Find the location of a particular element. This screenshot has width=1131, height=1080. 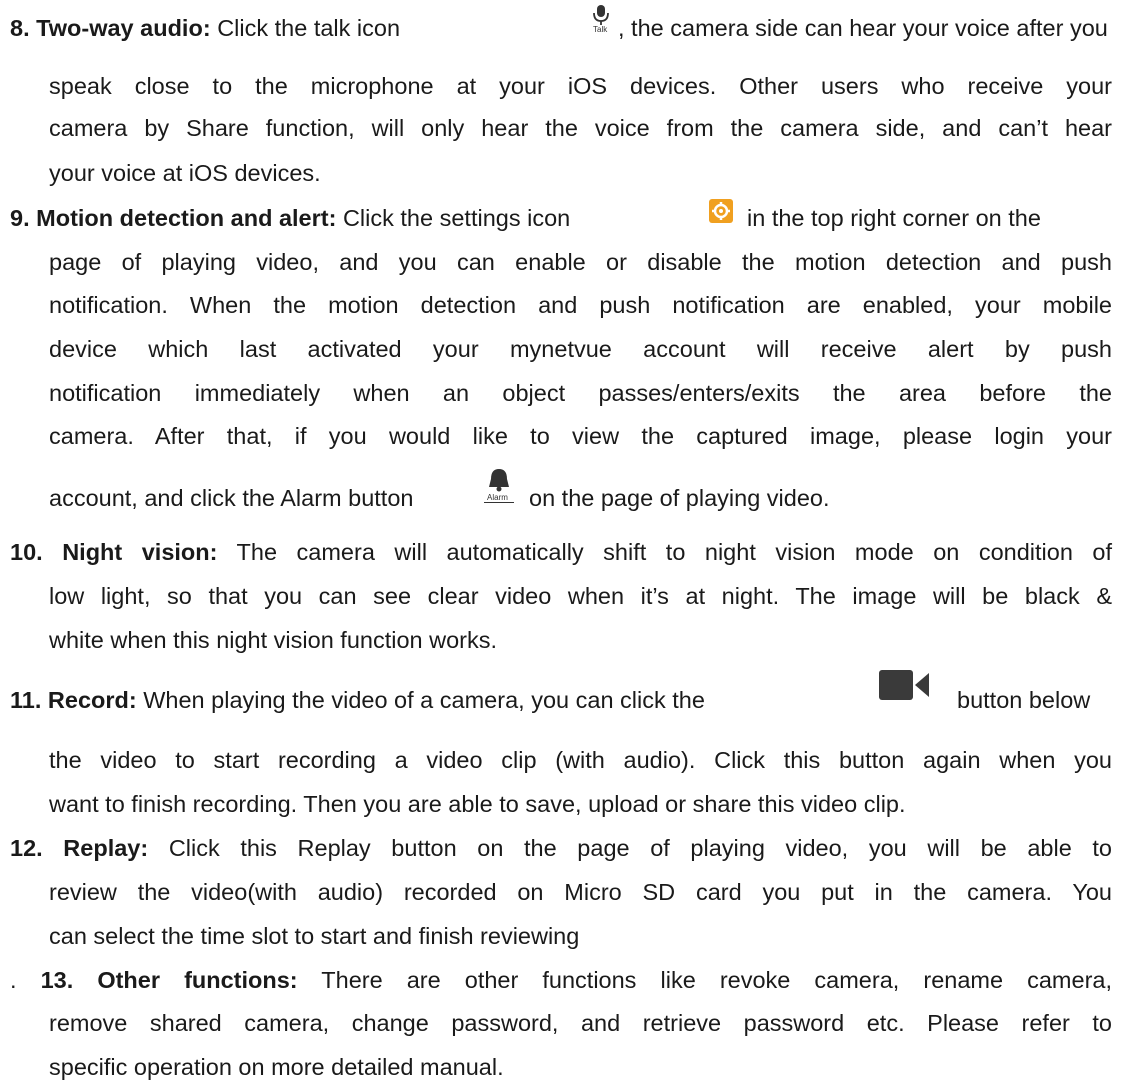

bell-icon: Alarm is located at coordinates (499, 486).